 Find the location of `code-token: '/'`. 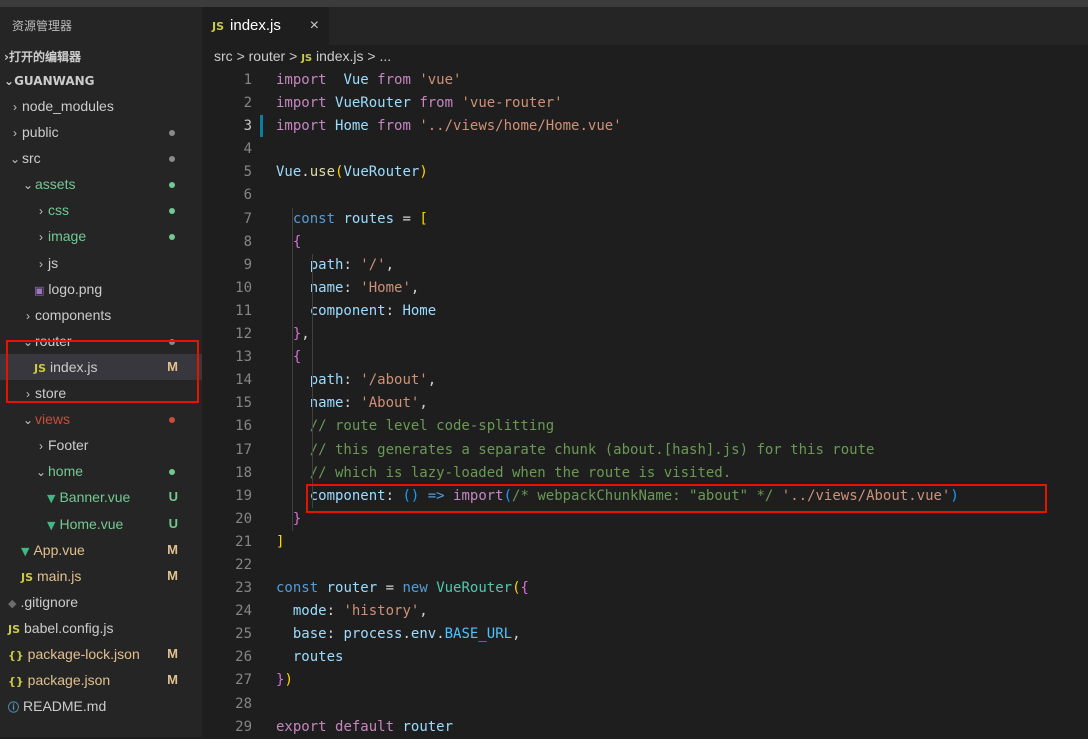

code-token: '/' is located at coordinates (373, 264).